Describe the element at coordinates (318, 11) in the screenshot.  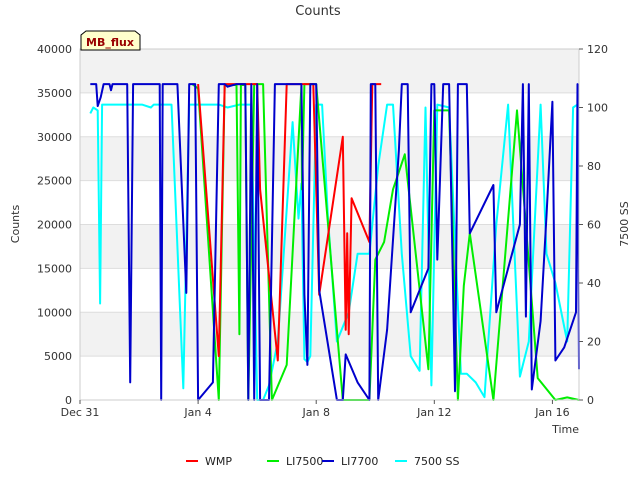
I see `chart-title: Counts` at that location.